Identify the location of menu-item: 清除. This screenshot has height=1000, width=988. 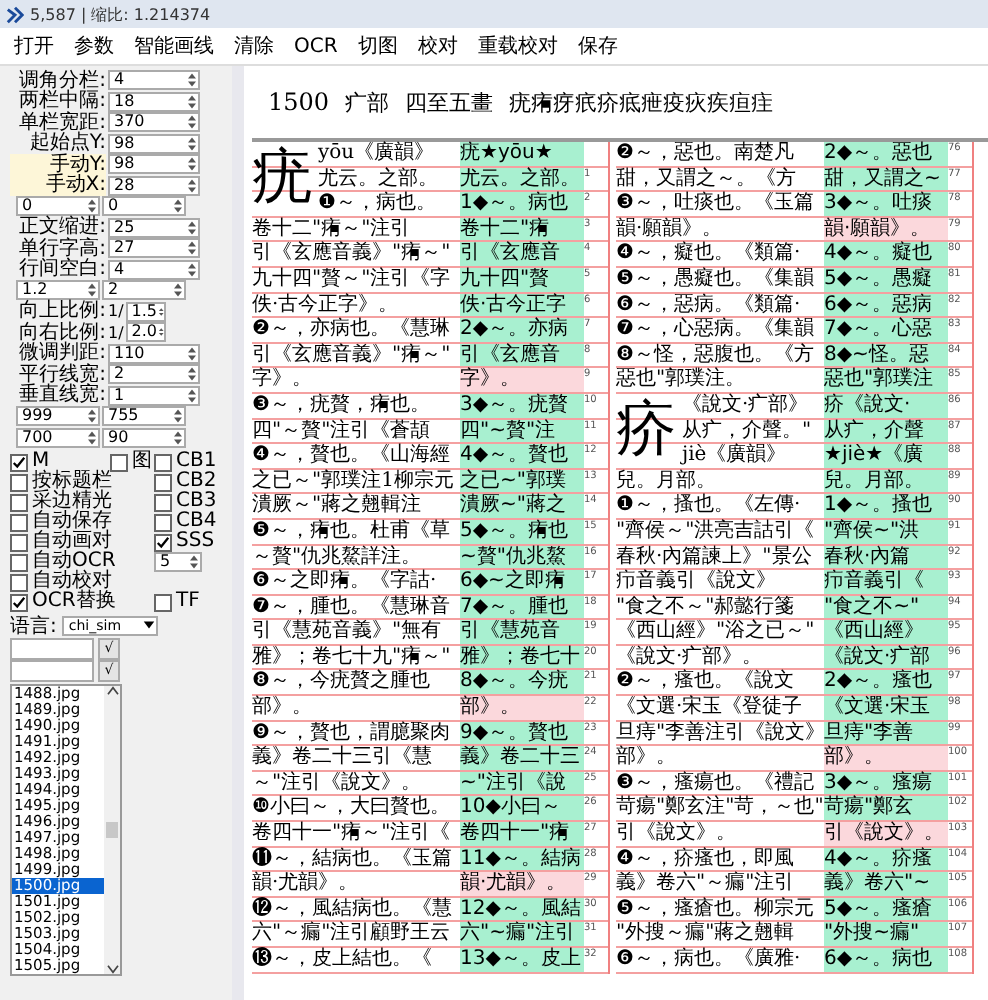
(254, 46).